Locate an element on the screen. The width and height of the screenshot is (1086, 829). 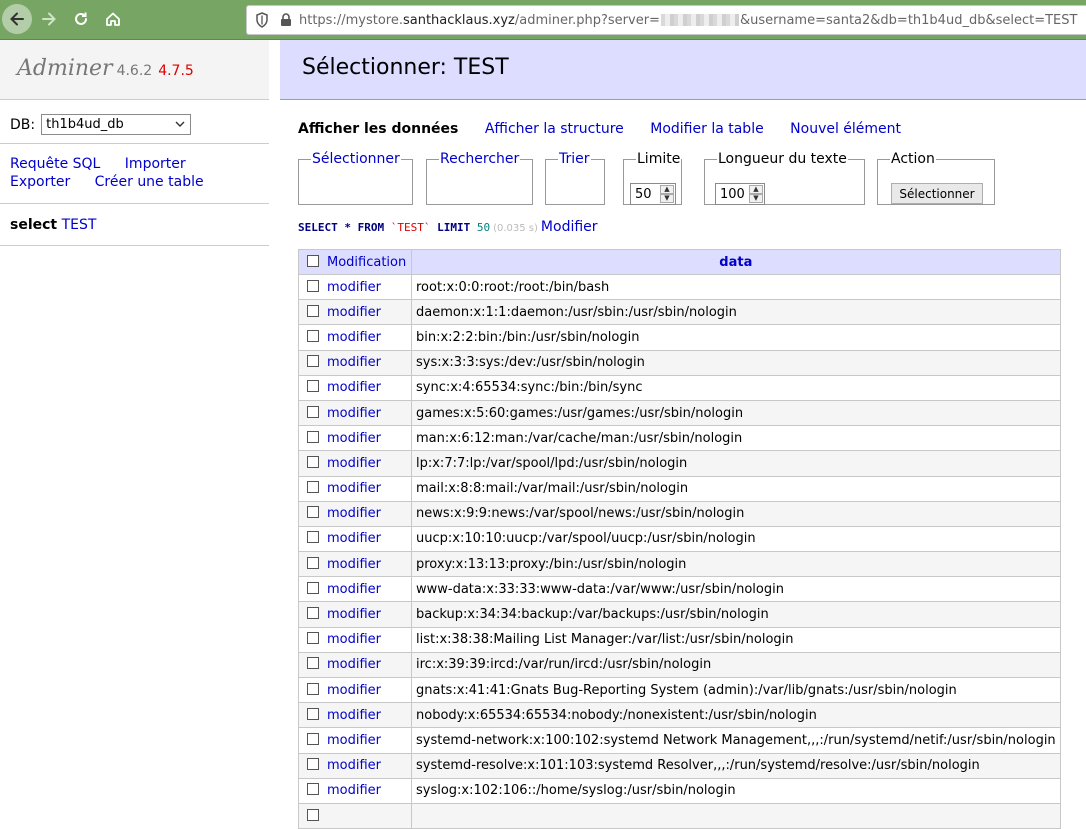
row-data-cell: bin:x:2:2:bin:/bin:/usr/sbin/nologin is located at coordinates (736, 337).